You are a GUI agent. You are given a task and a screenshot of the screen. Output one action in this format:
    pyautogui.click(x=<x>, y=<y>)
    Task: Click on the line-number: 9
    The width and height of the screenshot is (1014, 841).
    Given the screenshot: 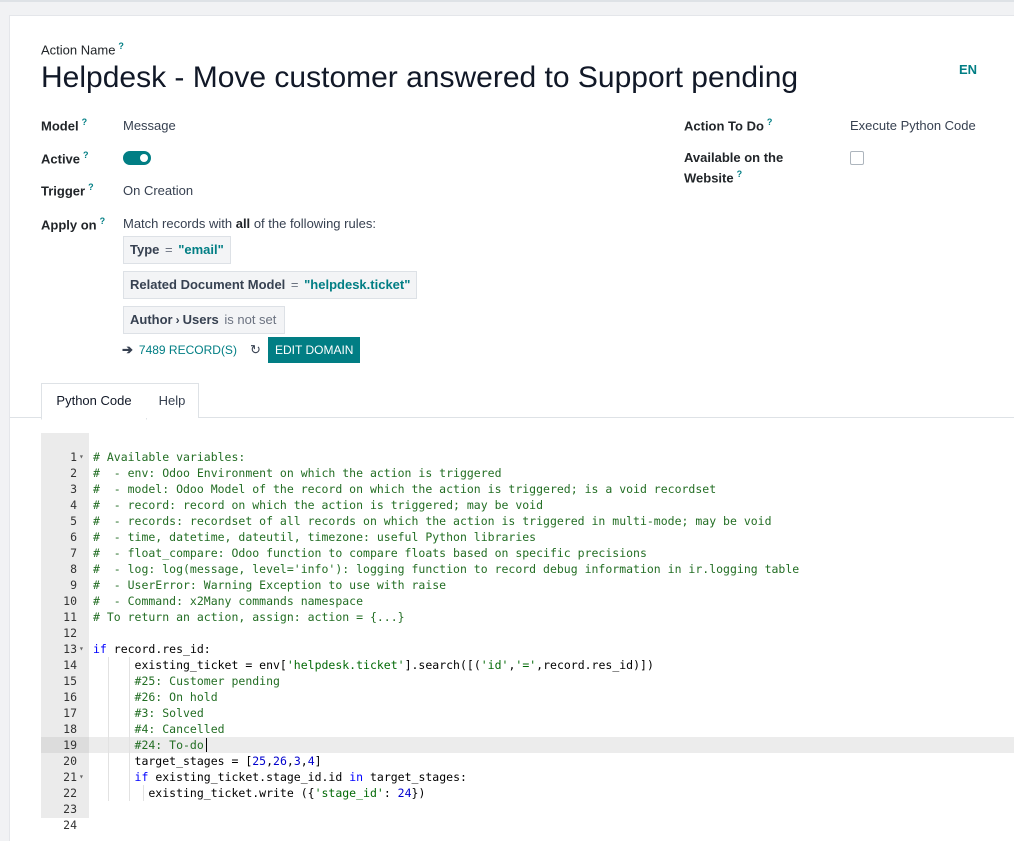 What is the action you would take?
    pyautogui.click(x=73, y=585)
    